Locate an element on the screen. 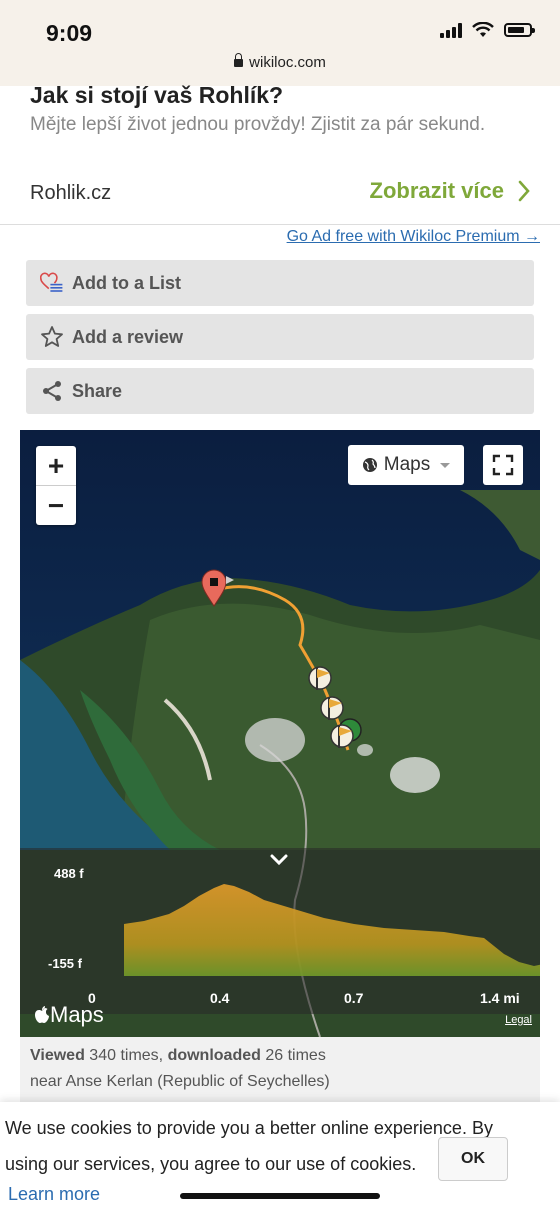  legal-link: Legal is located at coordinates (518, 1020).